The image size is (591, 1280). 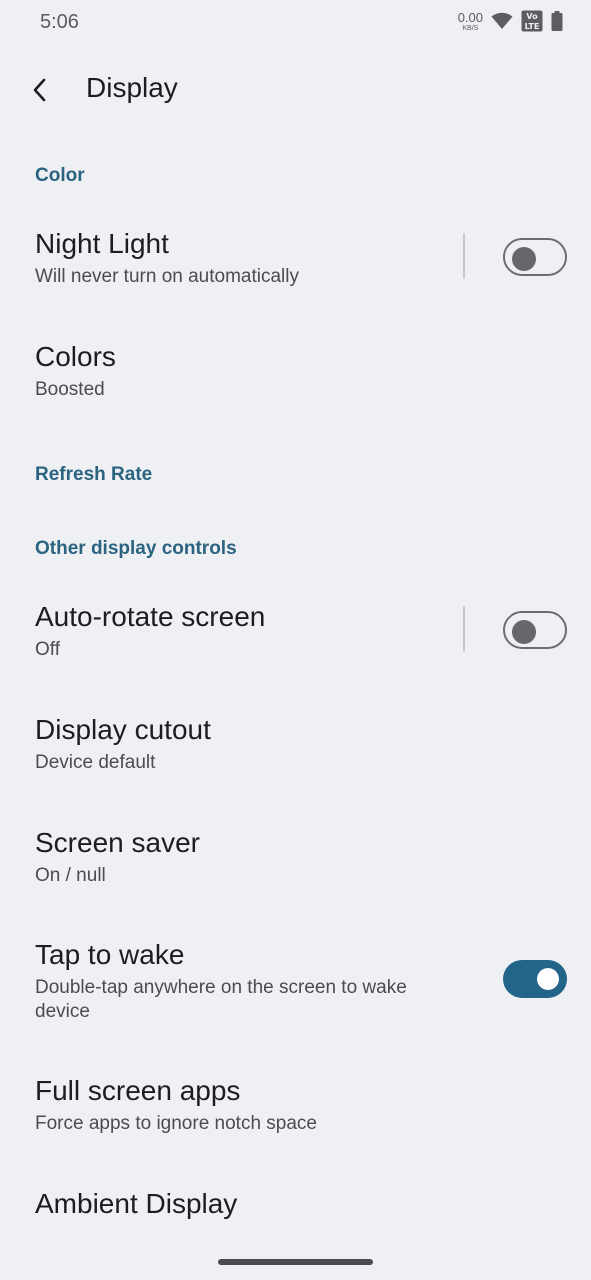 What do you see at coordinates (532, 16) in the screenshot?
I see `svg-text: Vo` at bounding box center [532, 16].